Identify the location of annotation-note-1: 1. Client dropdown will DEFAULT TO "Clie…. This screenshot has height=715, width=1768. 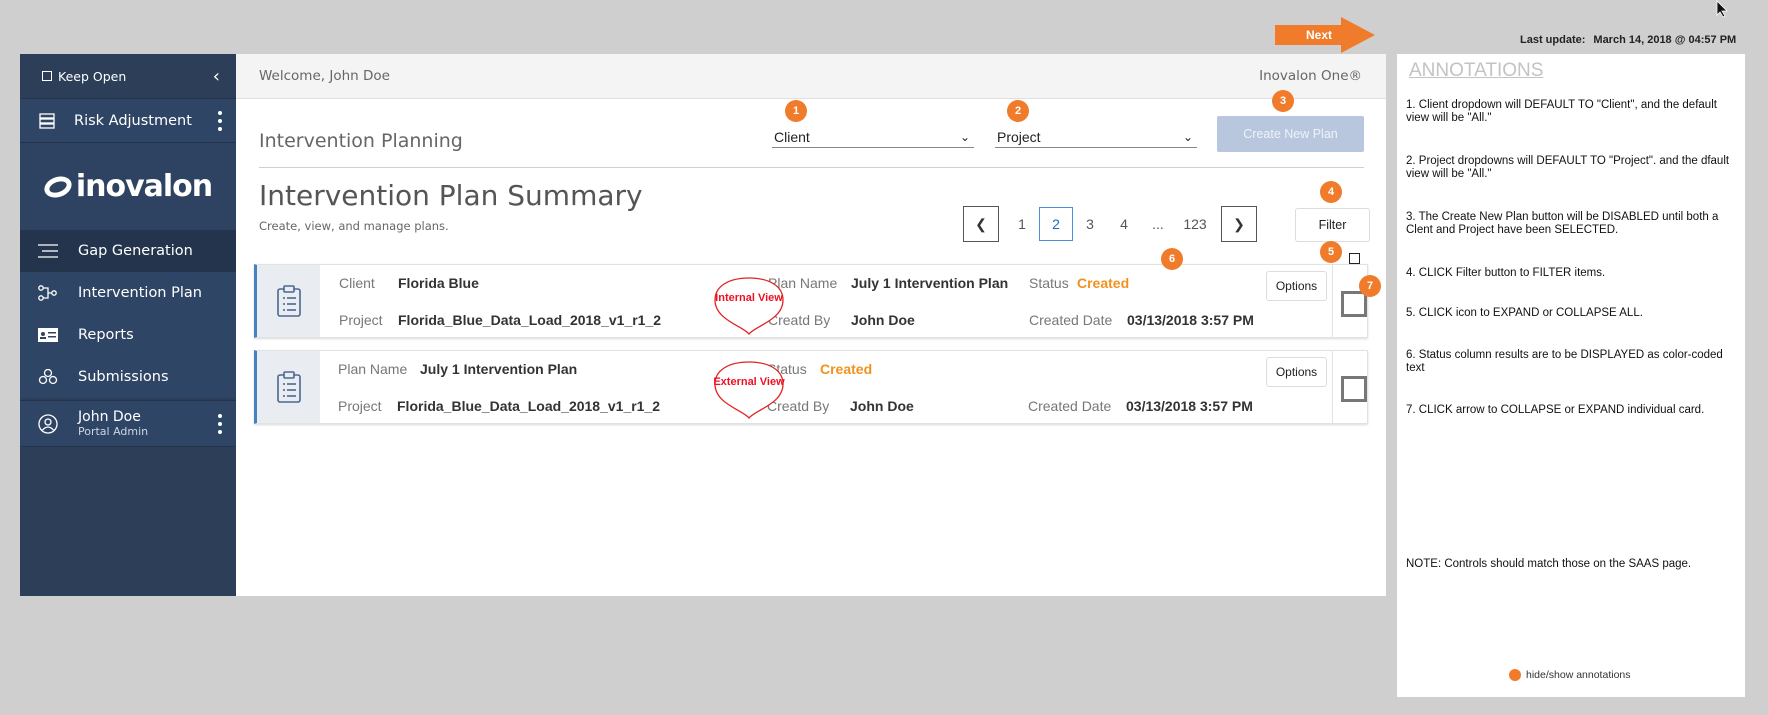
(1561, 111).